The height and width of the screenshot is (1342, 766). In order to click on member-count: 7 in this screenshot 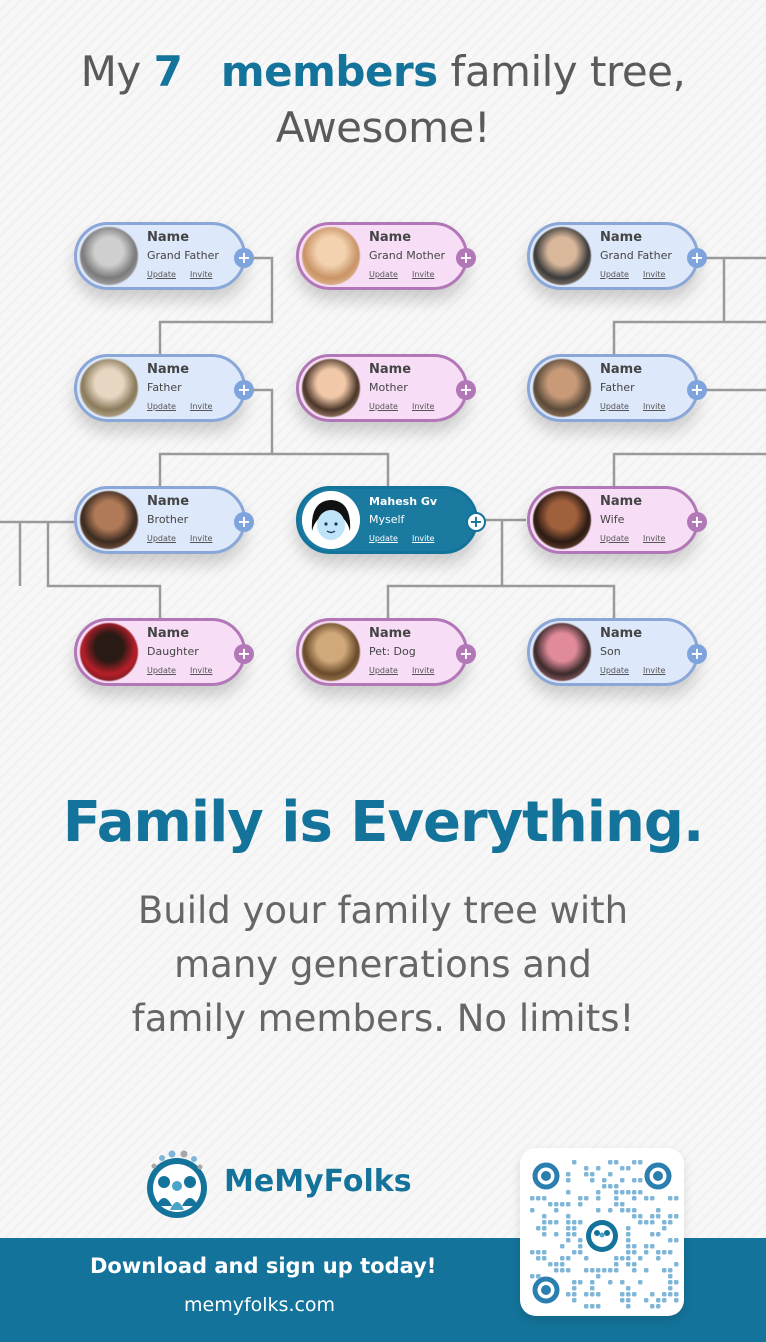, I will do `click(168, 71)`.